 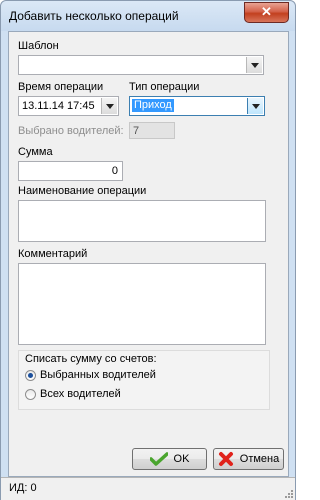 I want to click on drivers-count-value: 7, so click(x=136, y=131).